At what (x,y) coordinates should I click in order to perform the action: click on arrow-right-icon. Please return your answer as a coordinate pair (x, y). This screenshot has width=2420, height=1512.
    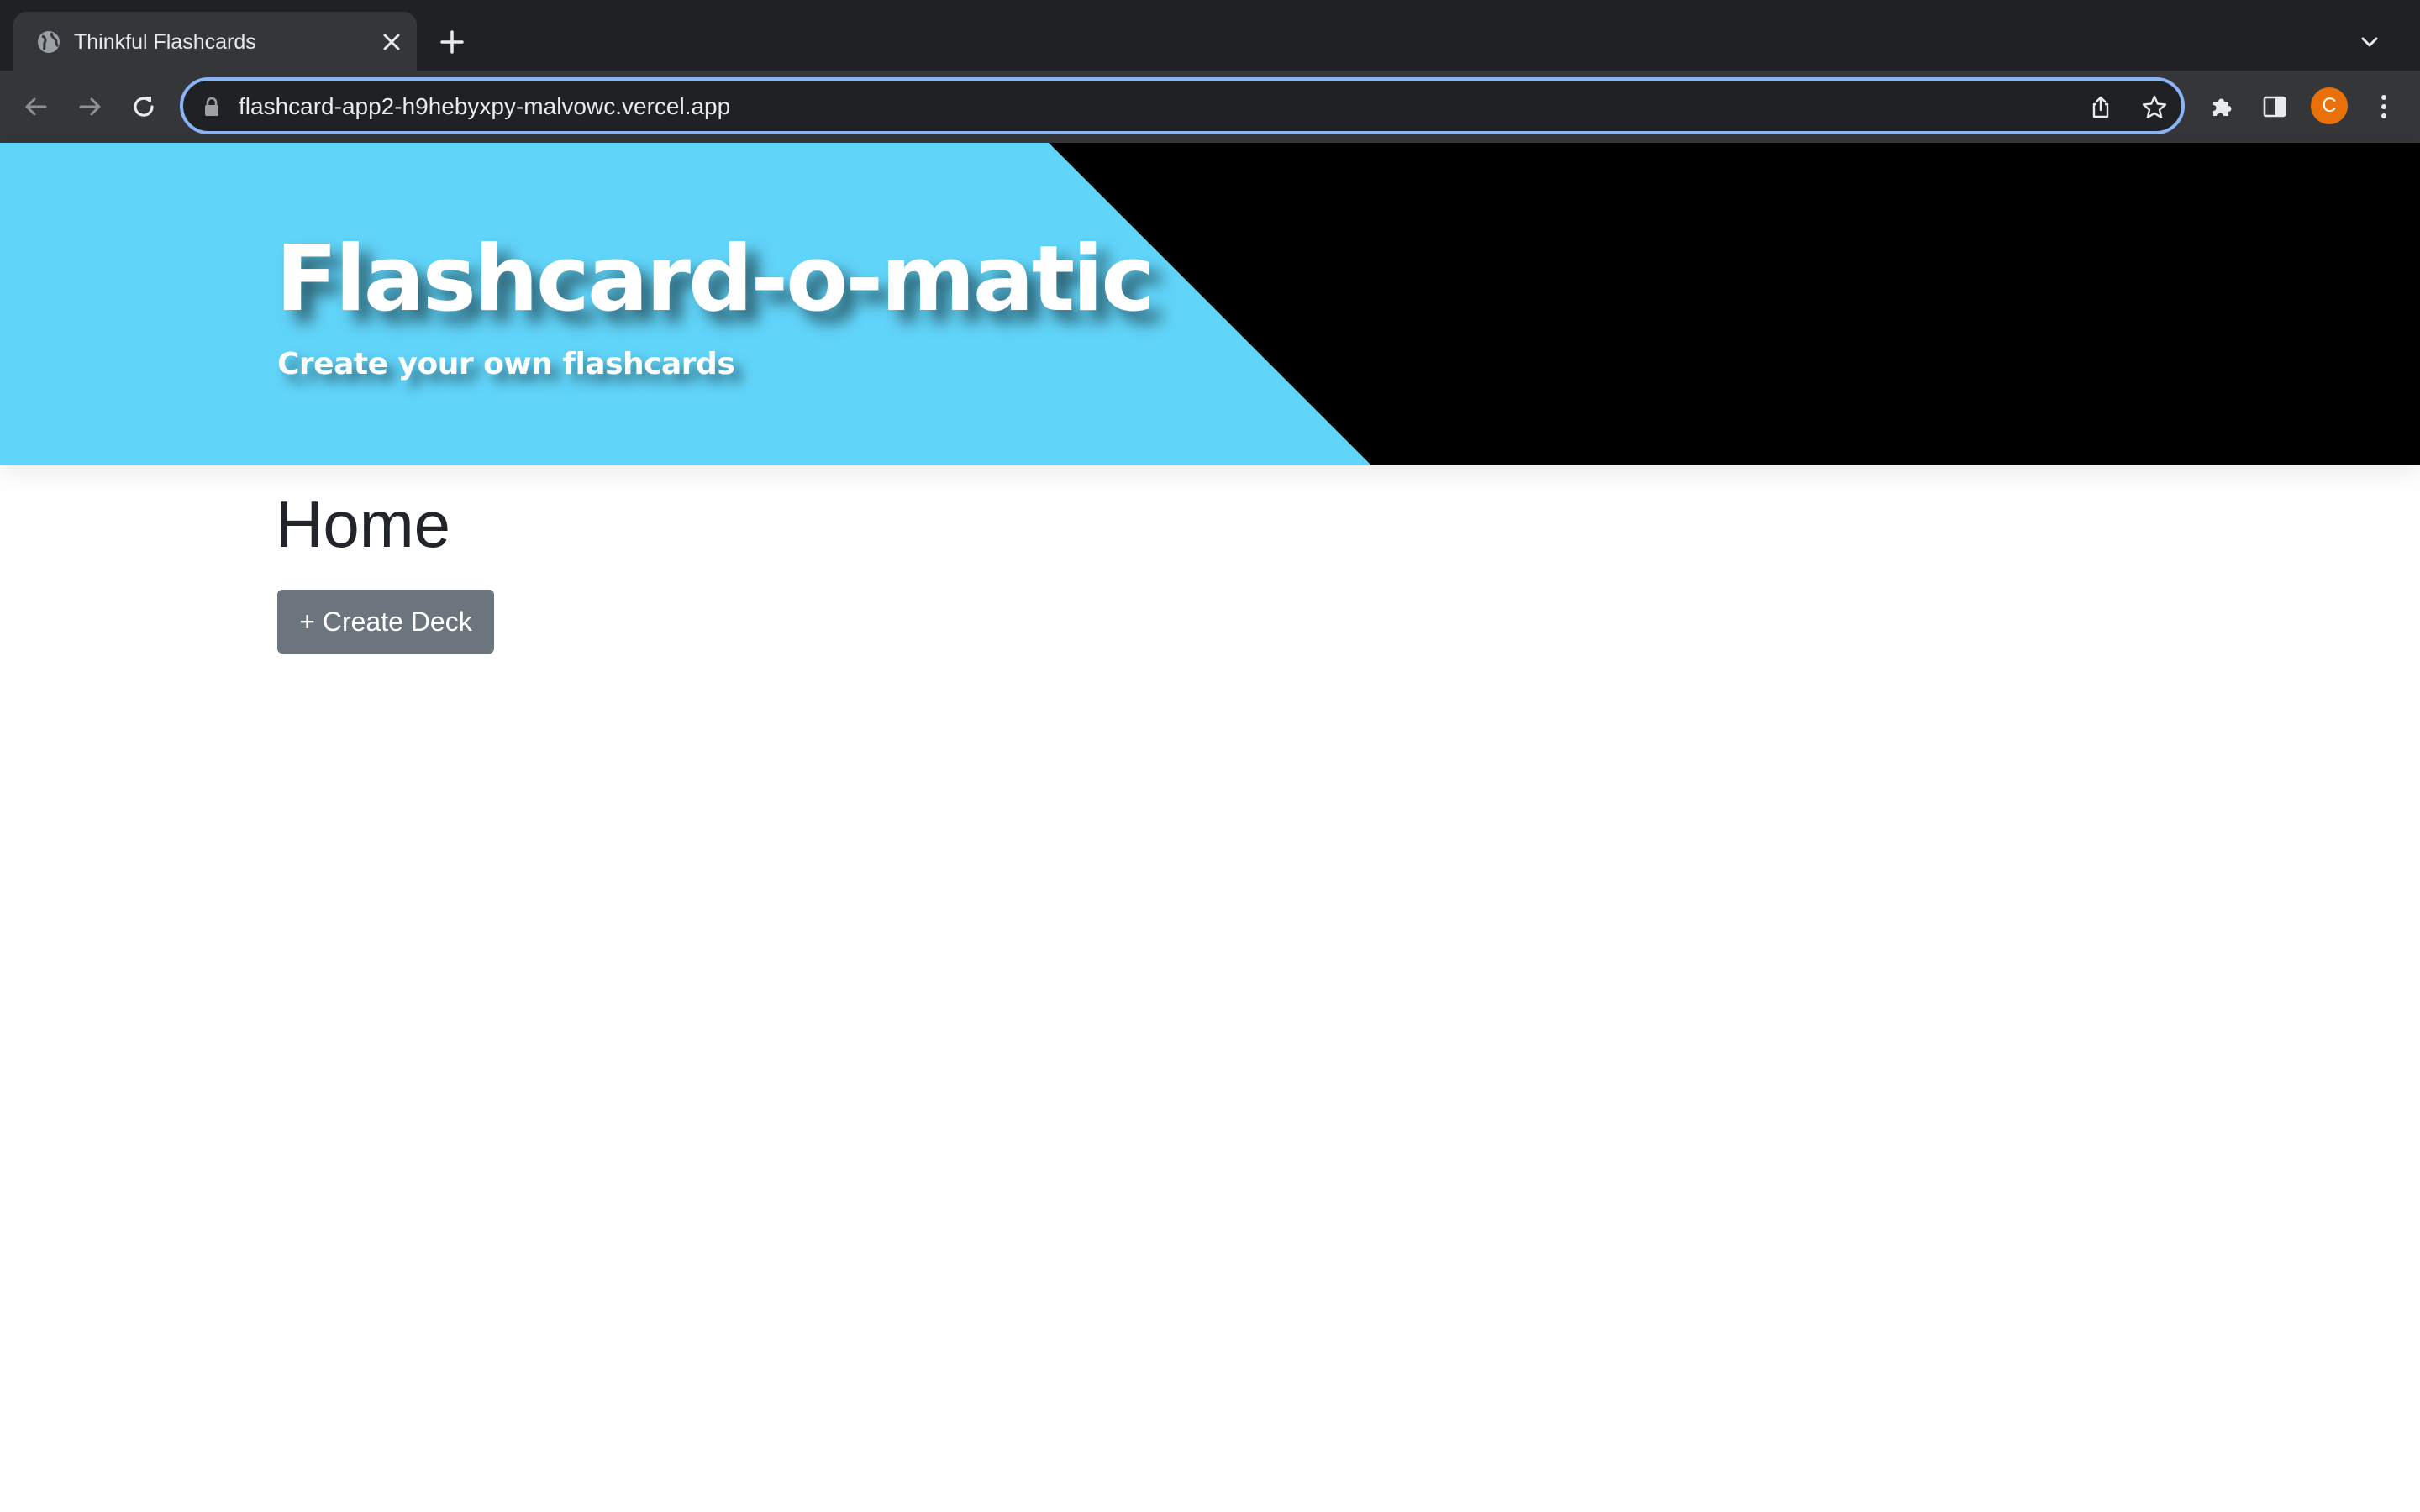
    Looking at the image, I should click on (90, 106).